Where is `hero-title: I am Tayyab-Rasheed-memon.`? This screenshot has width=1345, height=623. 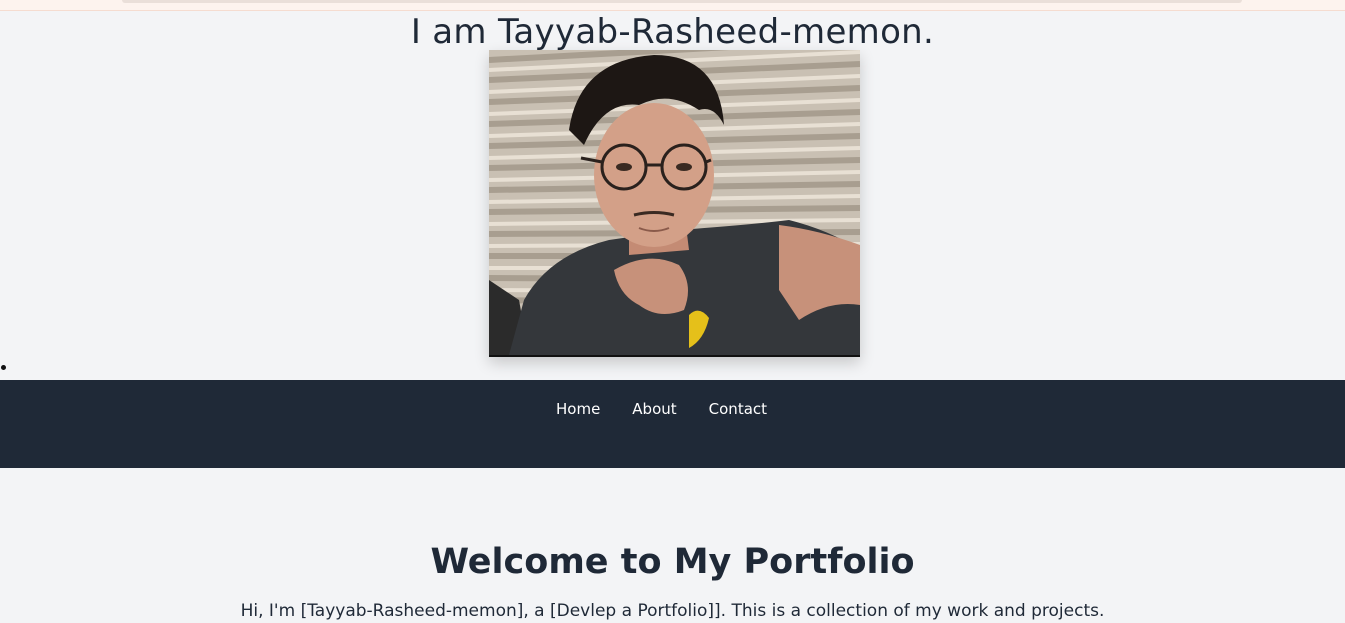
hero-title: I am Tayyab-Rasheed-memon. is located at coordinates (672, 32).